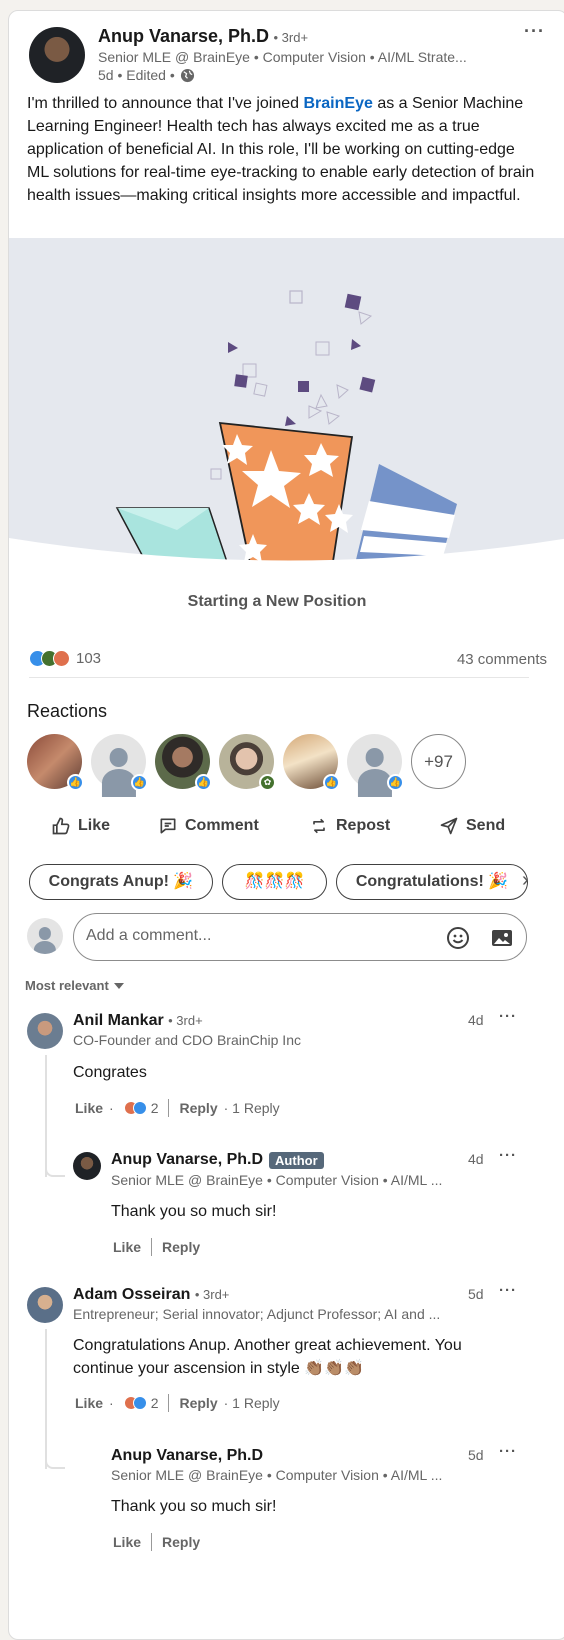 Image resolution: width=564 pixels, height=1640 pixels. Describe the element at coordinates (45, 936) in the screenshot. I see `current-user-avatar` at that location.